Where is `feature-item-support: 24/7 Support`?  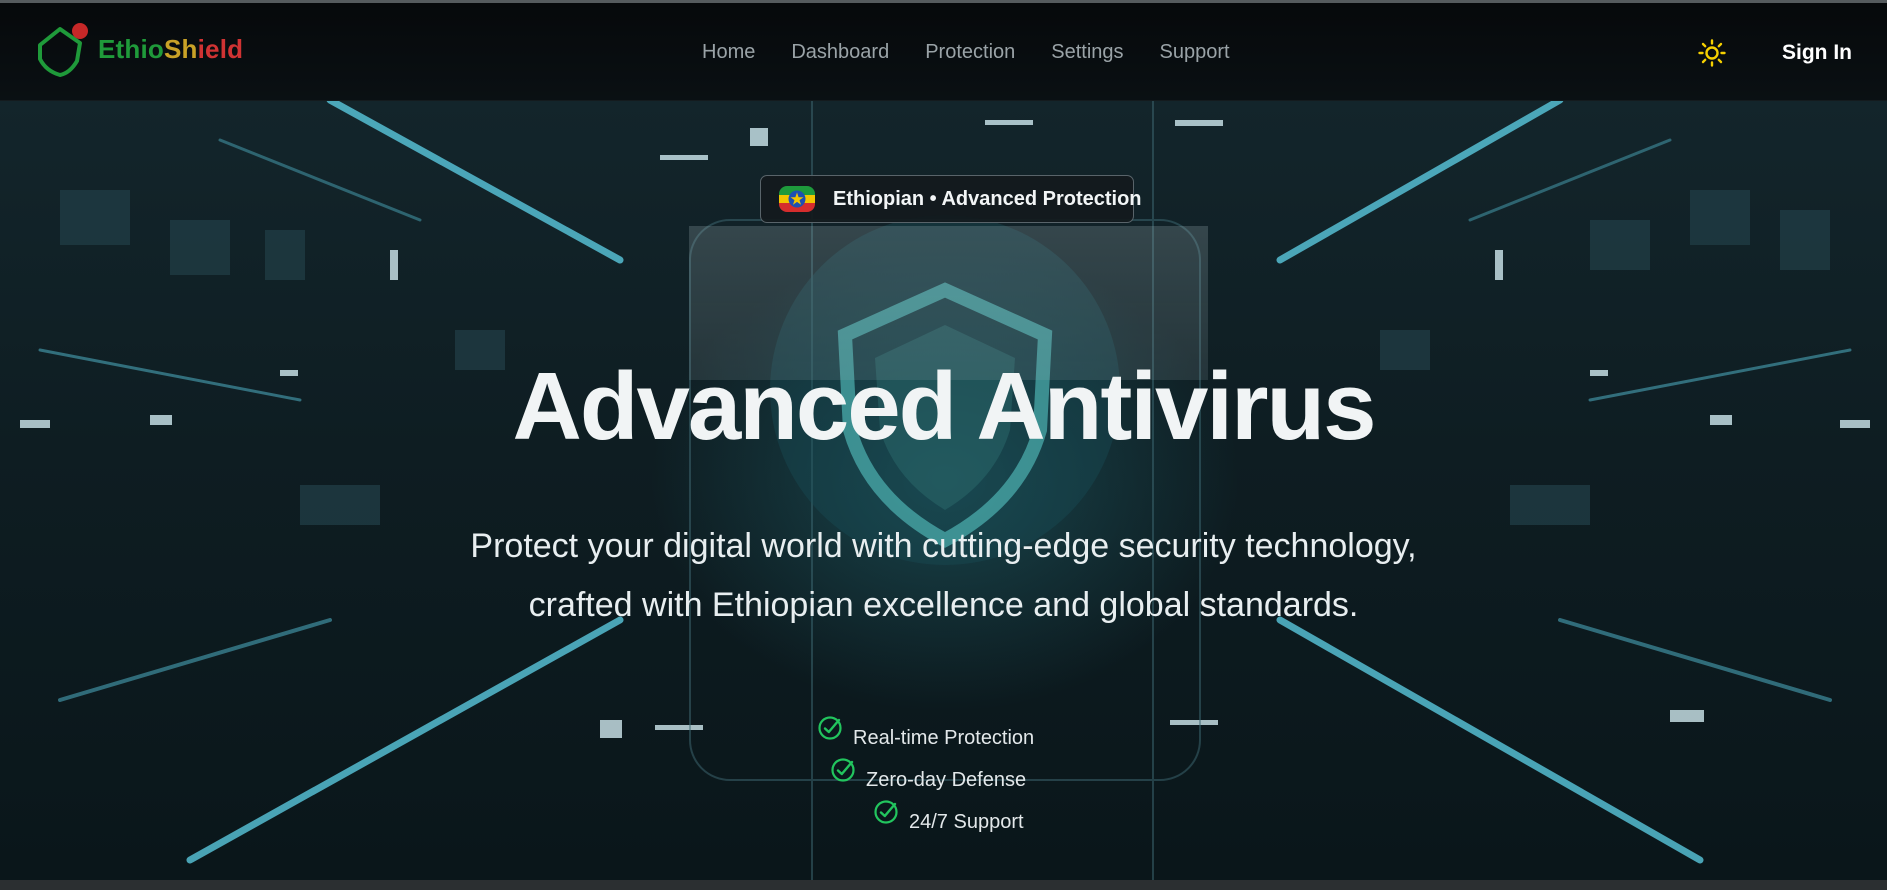 feature-item-support: 24/7 Support is located at coordinates (948, 816).